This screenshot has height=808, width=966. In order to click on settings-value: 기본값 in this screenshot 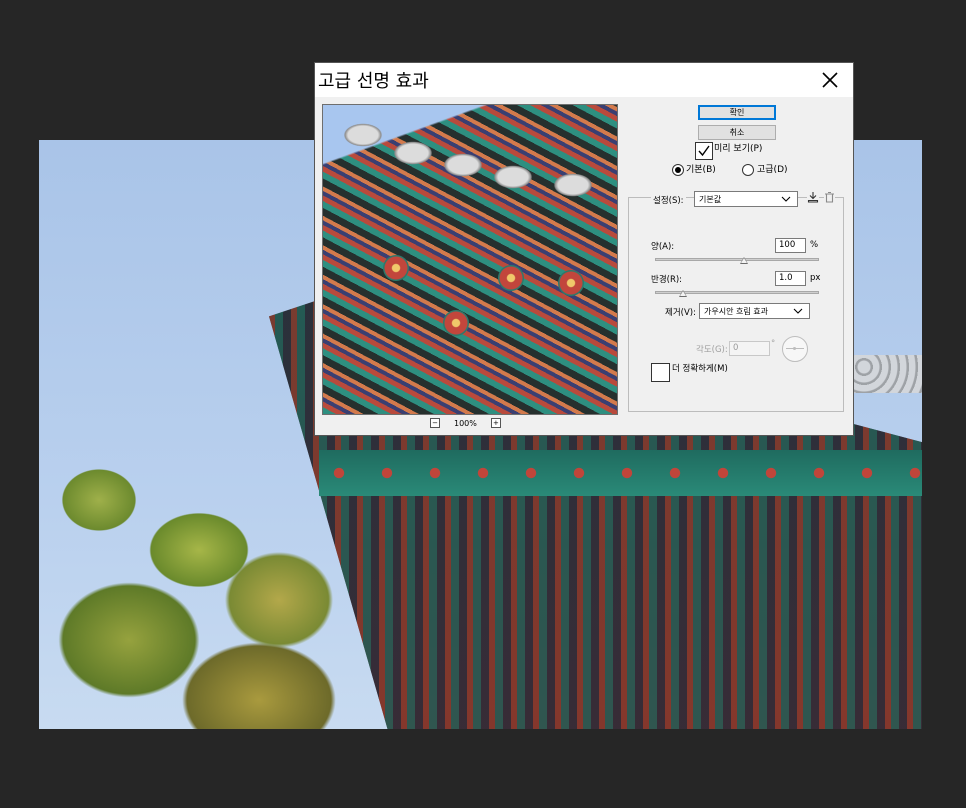, I will do `click(710, 199)`.